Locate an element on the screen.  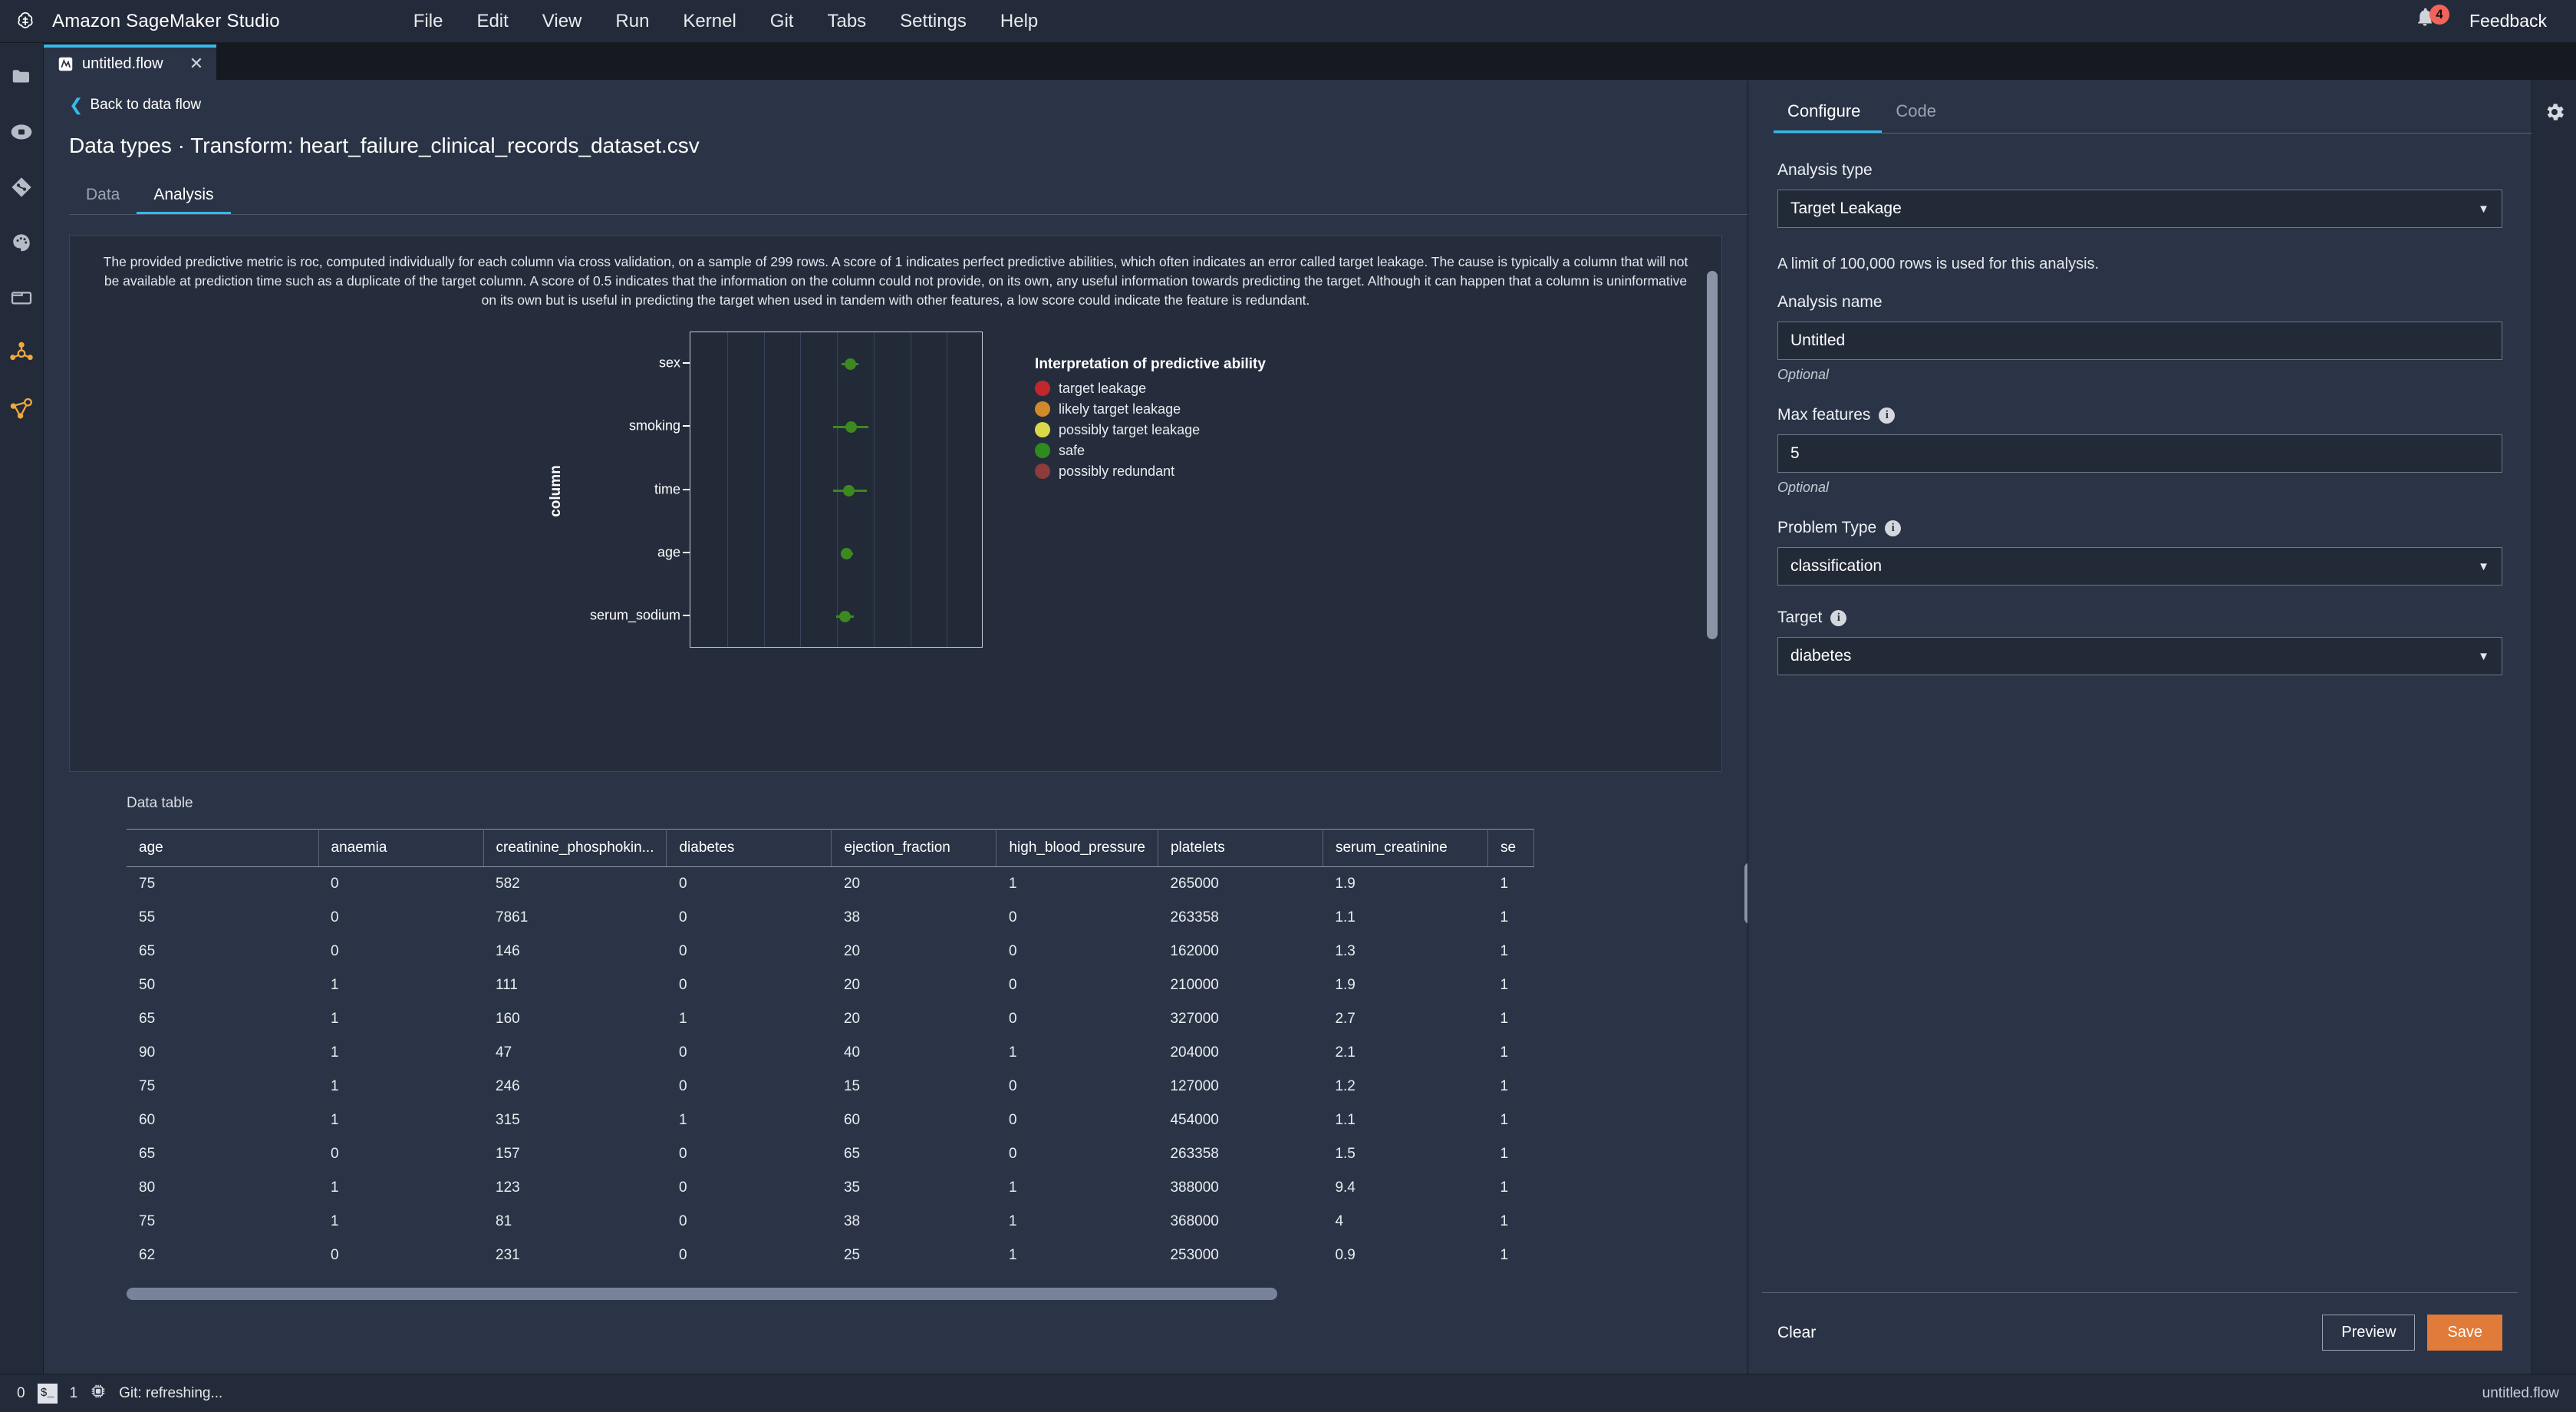
tab-analysis: Analysis is located at coordinates (184, 197).